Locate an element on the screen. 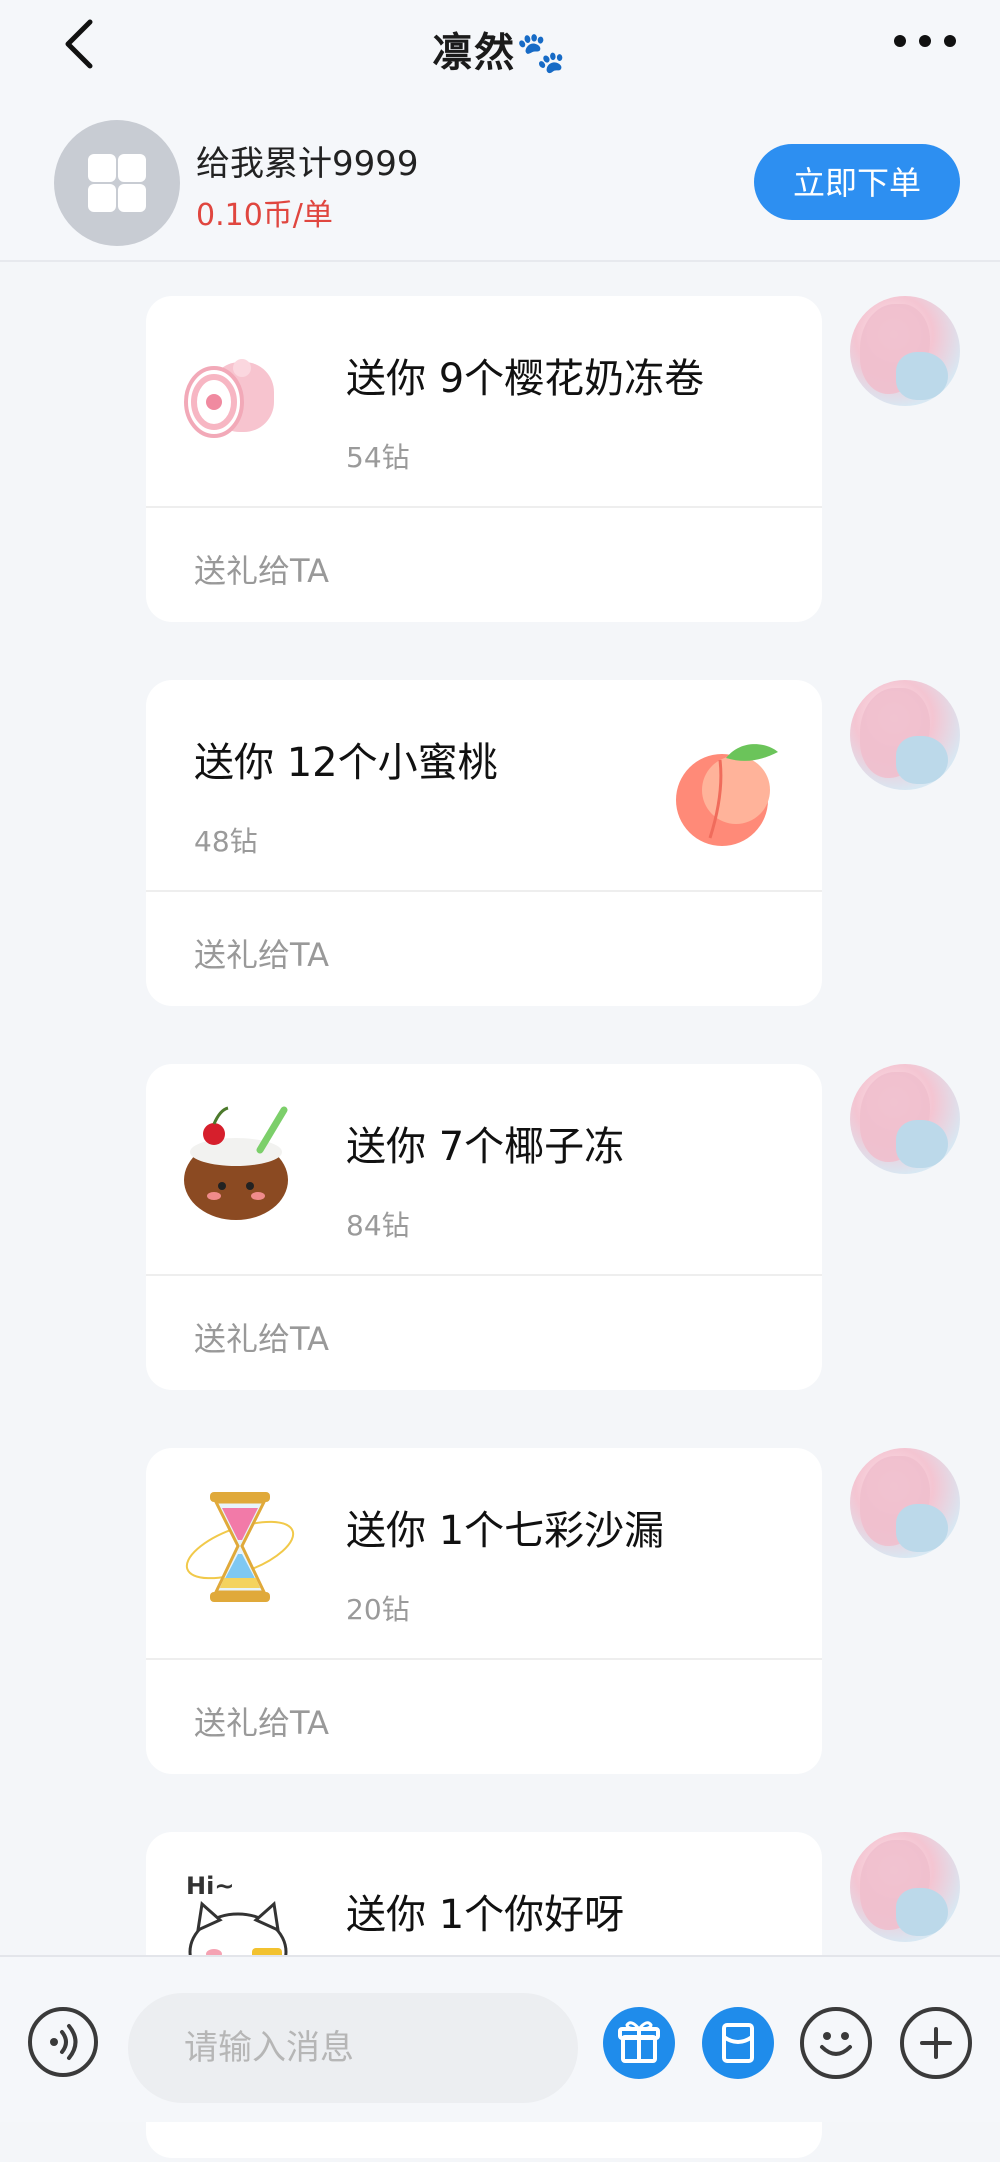 The image size is (1000, 2162). gift-button is located at coordinates (639, 2043).